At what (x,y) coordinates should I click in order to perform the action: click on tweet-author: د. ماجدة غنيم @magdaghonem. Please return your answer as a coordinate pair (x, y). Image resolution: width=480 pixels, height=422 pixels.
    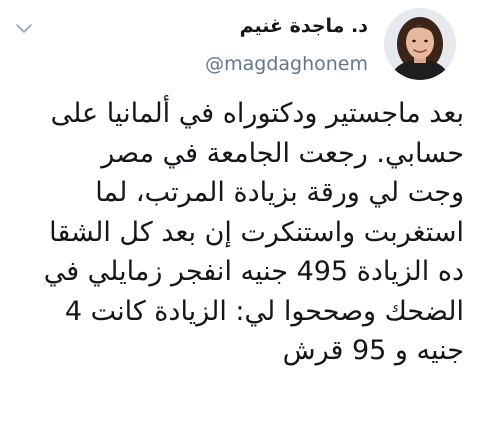
    Looking at the image, I should click on (286, 45).